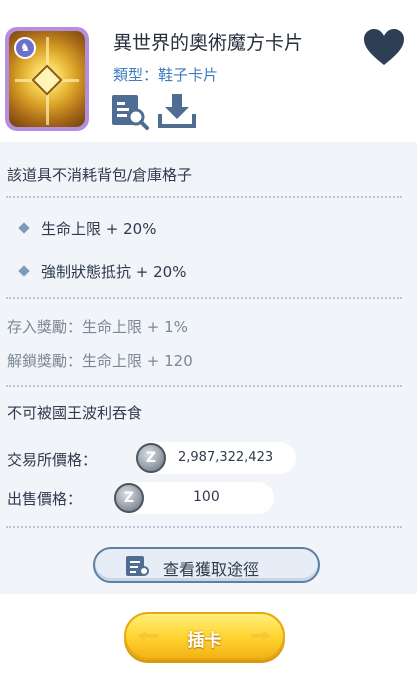 The height and width of the screenshot is (678, 417). Describe the element at coordinates (261, 636) in the screenshot. I see `right-ornament-icon` at that location.